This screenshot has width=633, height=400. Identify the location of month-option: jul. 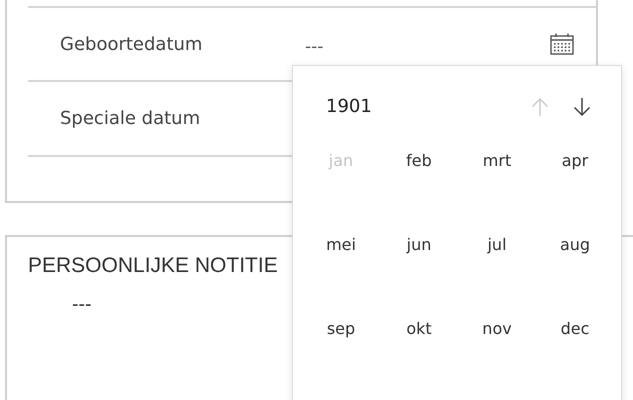
(497, 246).